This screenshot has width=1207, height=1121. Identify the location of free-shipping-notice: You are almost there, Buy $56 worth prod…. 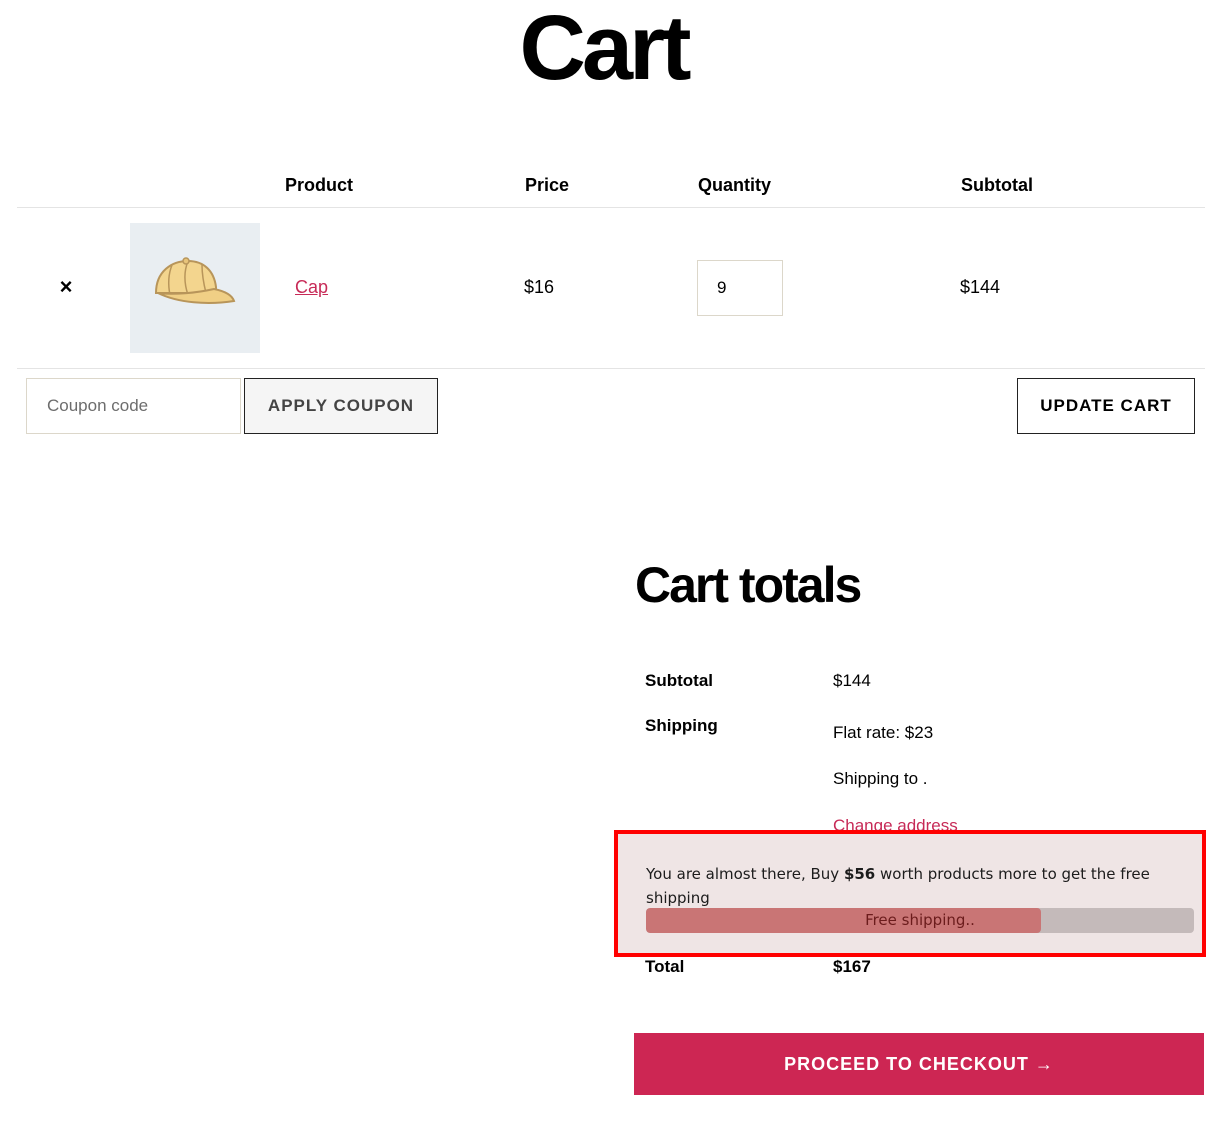
(910, 893).